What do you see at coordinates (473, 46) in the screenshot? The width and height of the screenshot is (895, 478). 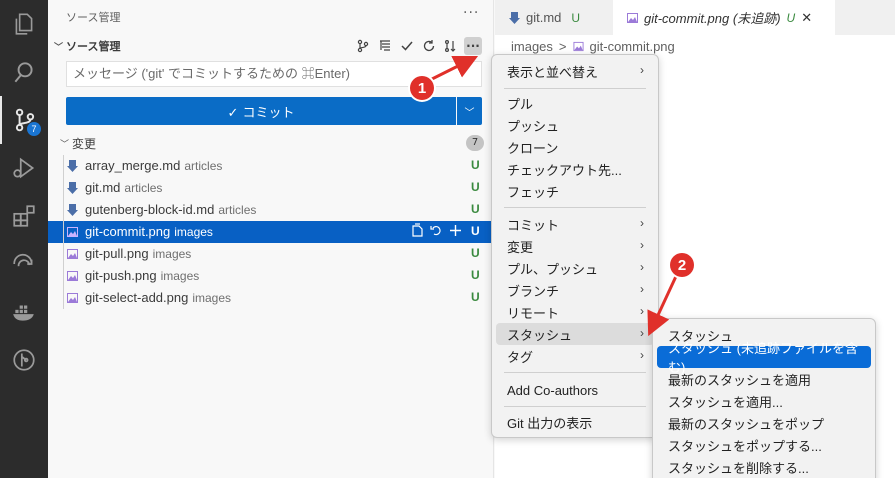 I see `more-actions-icon: ···` at bounding box center [473, 46].